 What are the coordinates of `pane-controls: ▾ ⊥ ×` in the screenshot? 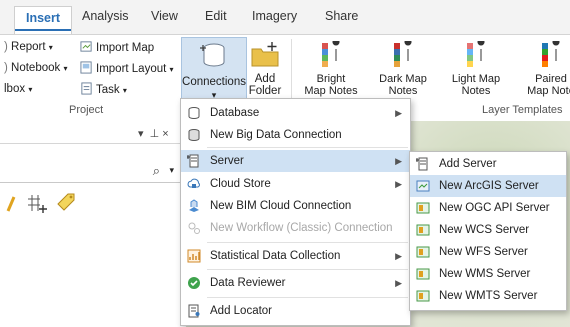 It's located at (153, 134).